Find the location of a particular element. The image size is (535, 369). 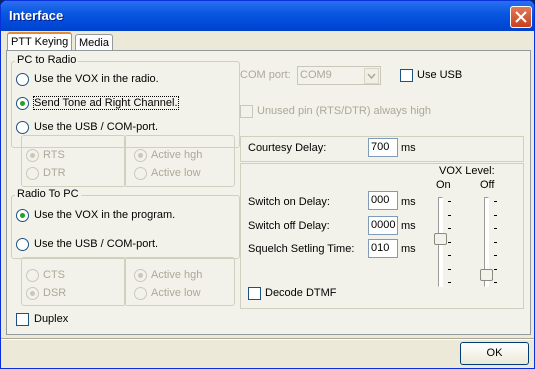

pc-active-high-radio is located at coordinates (140, 155).